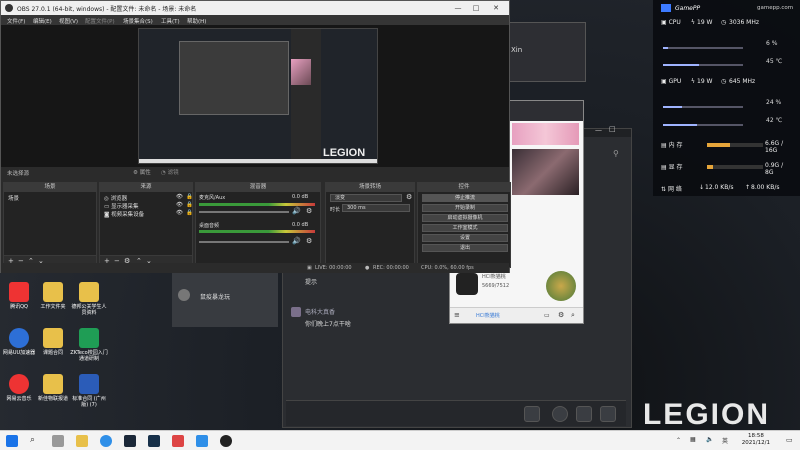 This screenshot has height=450, width=800. I want to click on menu-scene-collection: 场景集合(S), so click(138, 21).